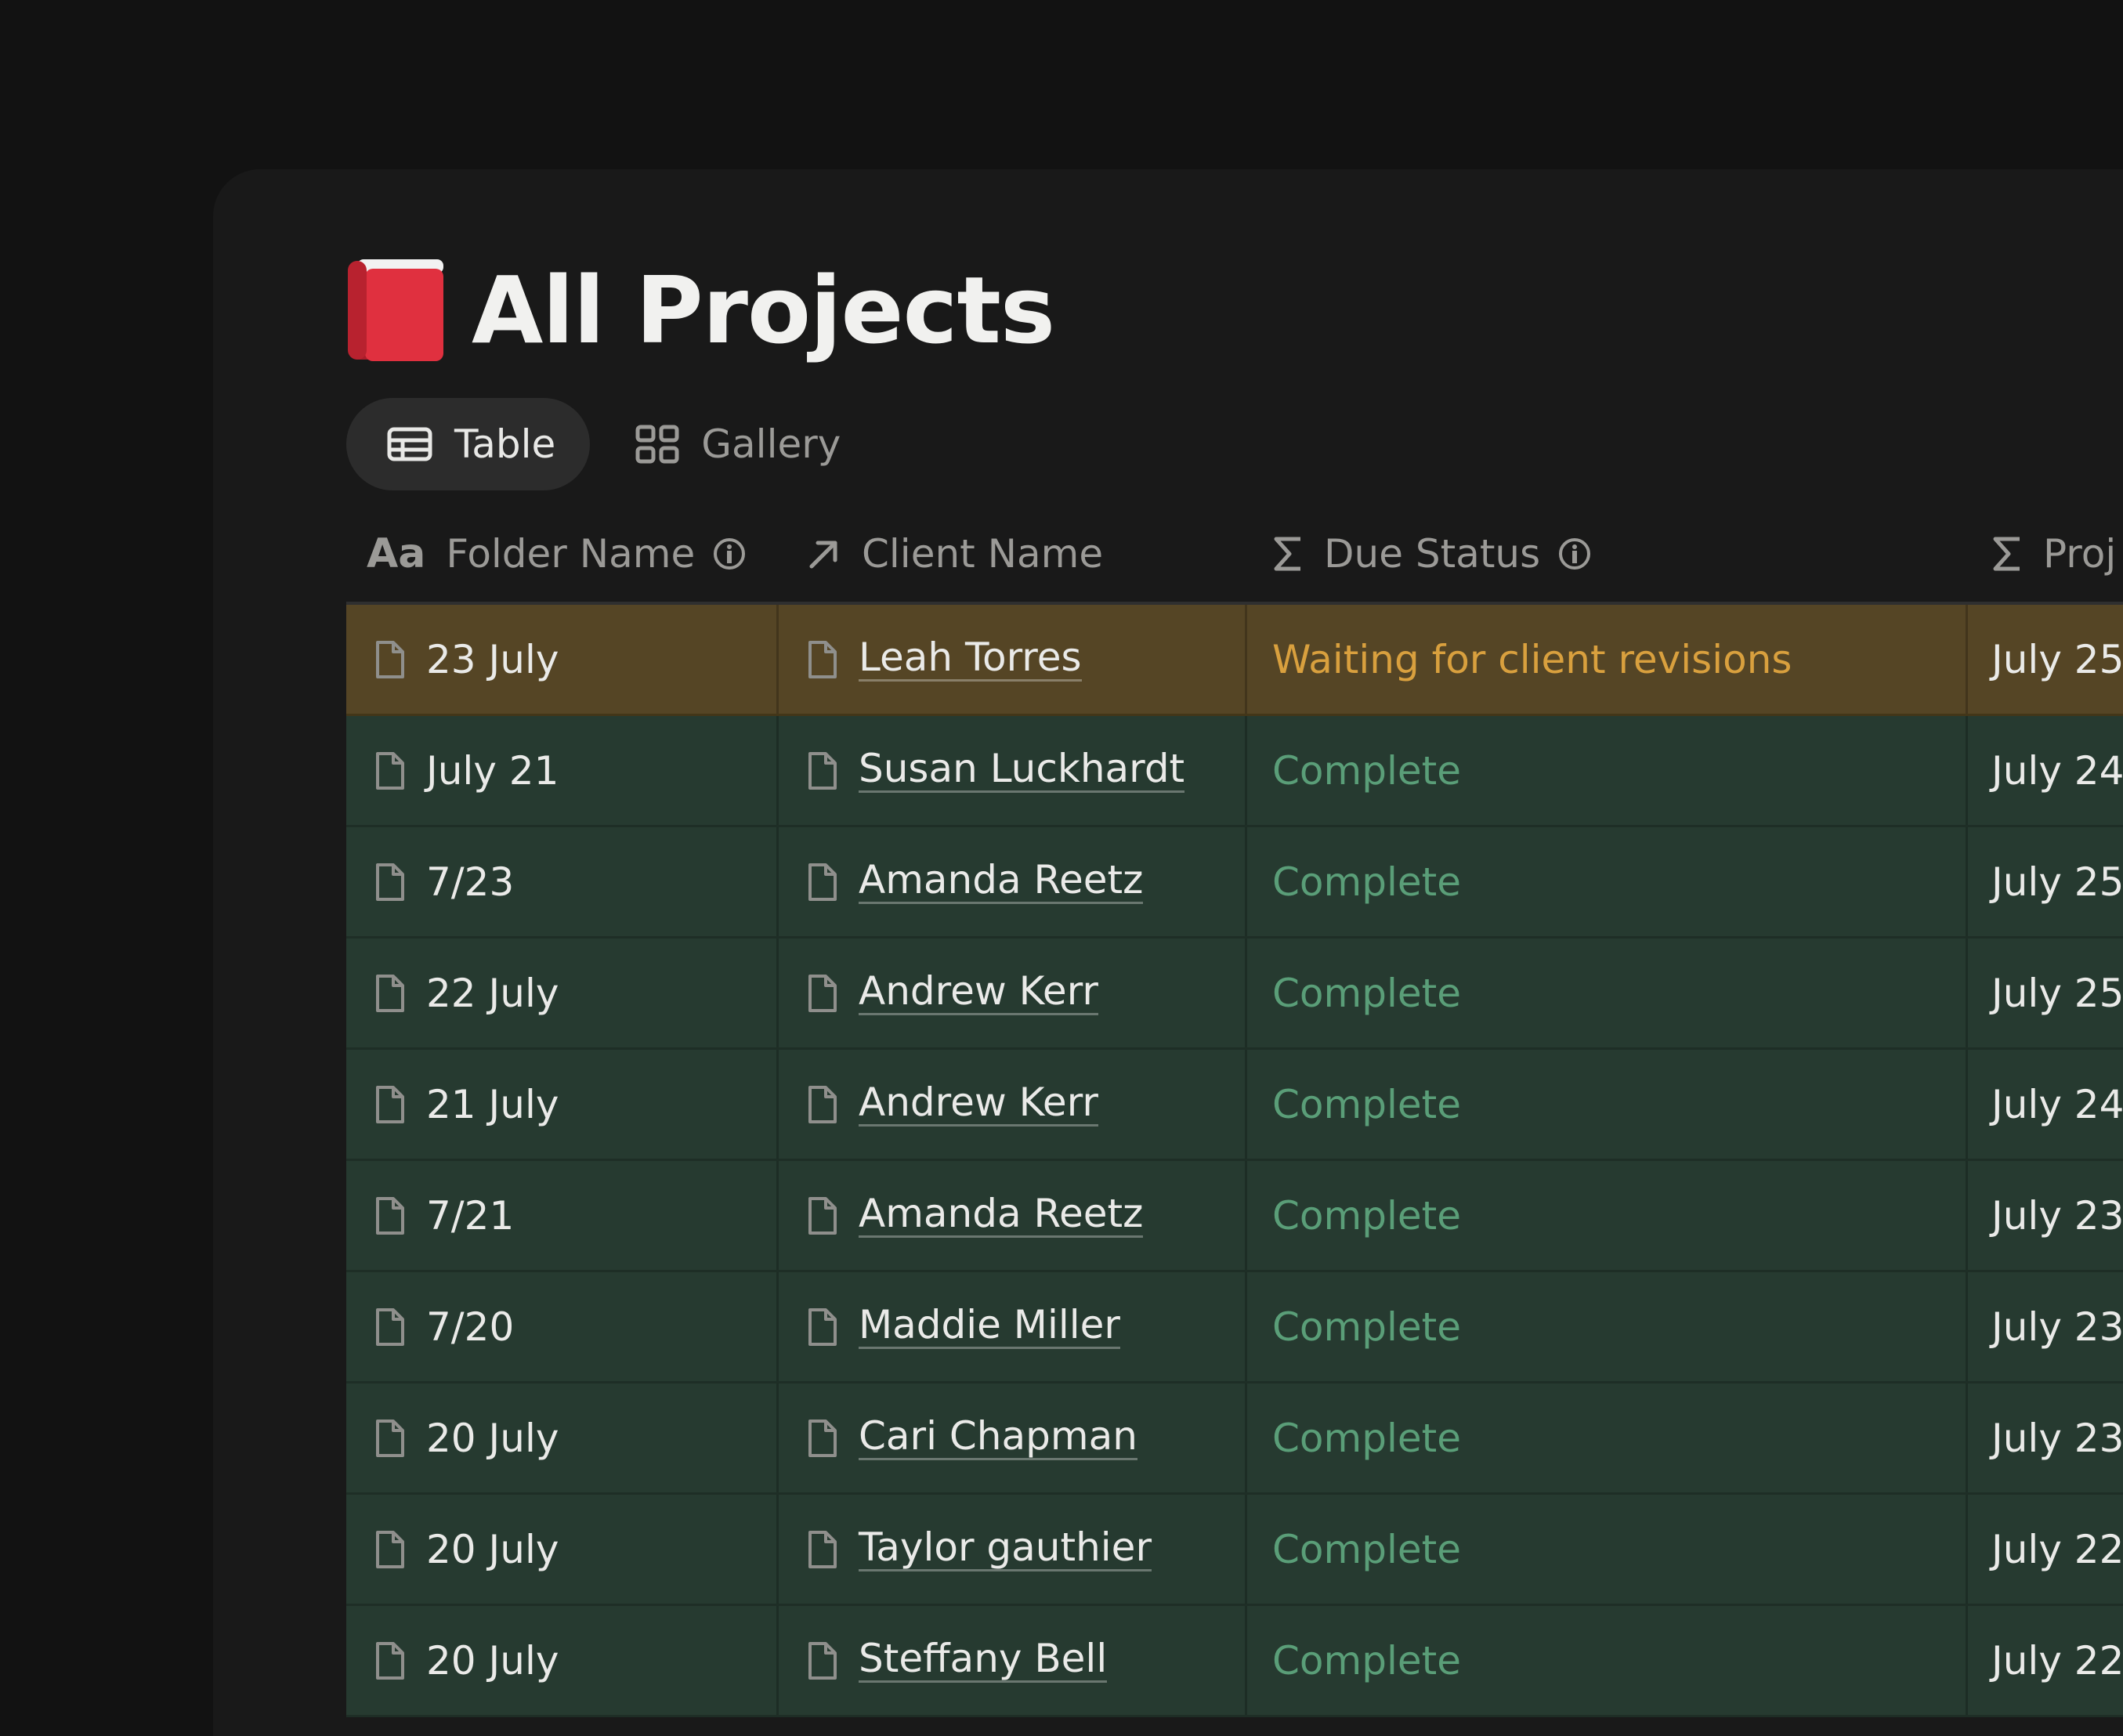 Image resolution: width=2123 pixels, height=1736 pixels. What do you see at coordinates (824, 554) in the screenshot?
I see `relation-arrow-icon` at bounding box center [824, 554].